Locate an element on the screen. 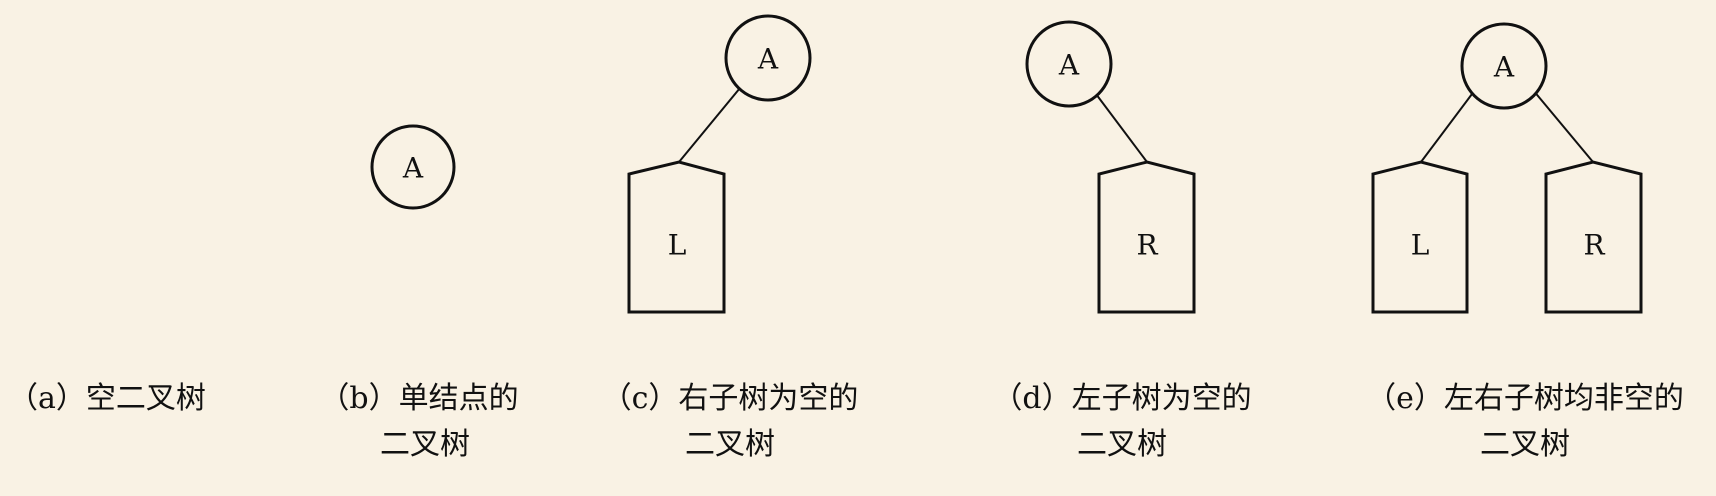  caption-a-line1: （a）空二叉树 is located at coordinates (107, 398).